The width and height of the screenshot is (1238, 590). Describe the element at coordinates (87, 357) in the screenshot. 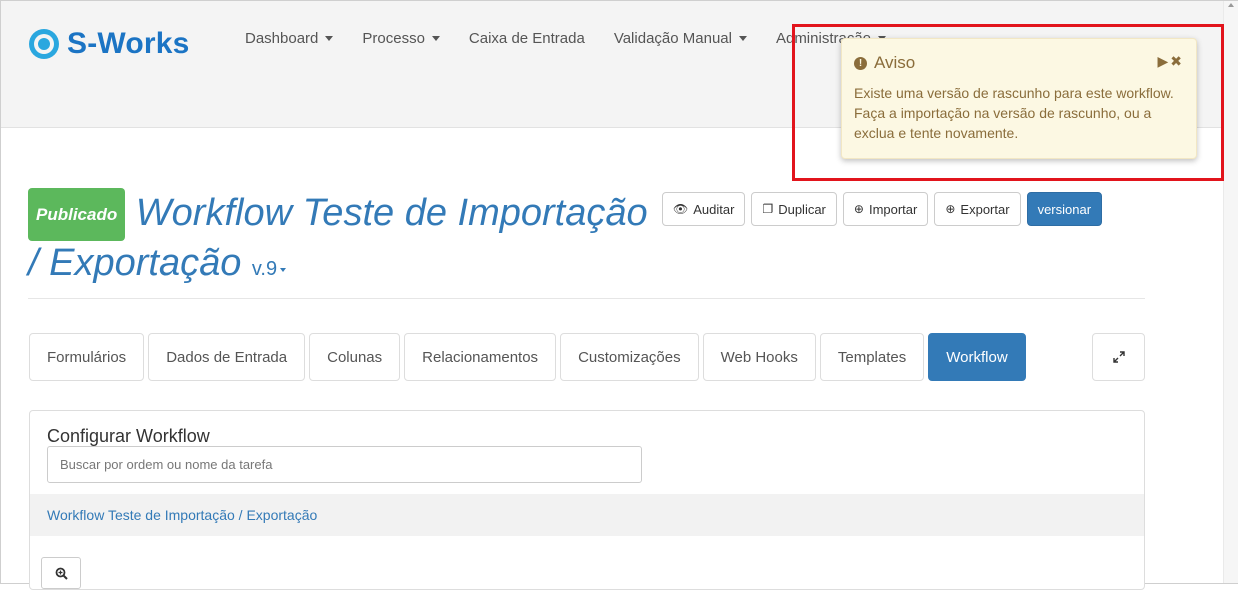

I see `tab-formularios: Formulários` at that location.